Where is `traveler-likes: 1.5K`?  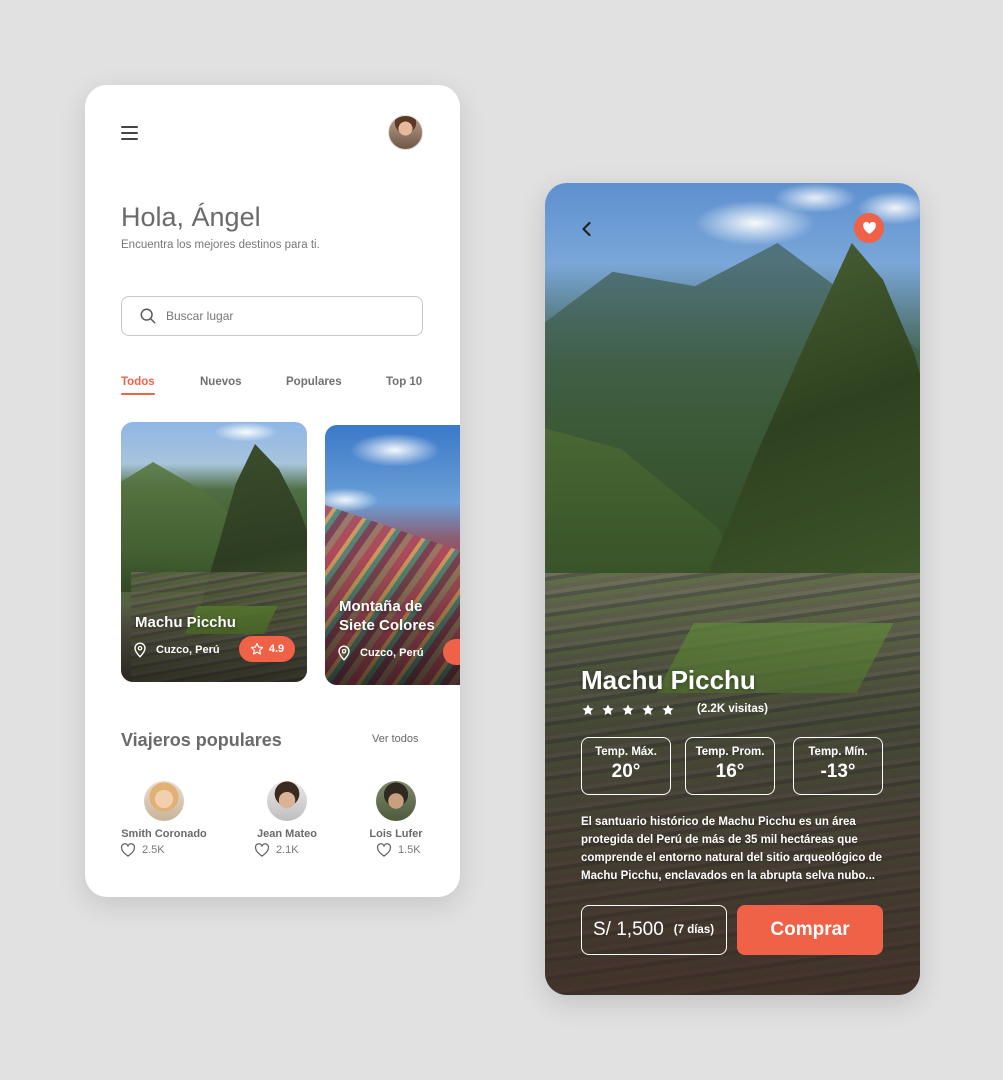
traveler-likes: 1.5K is located at coordinates (411, 850).